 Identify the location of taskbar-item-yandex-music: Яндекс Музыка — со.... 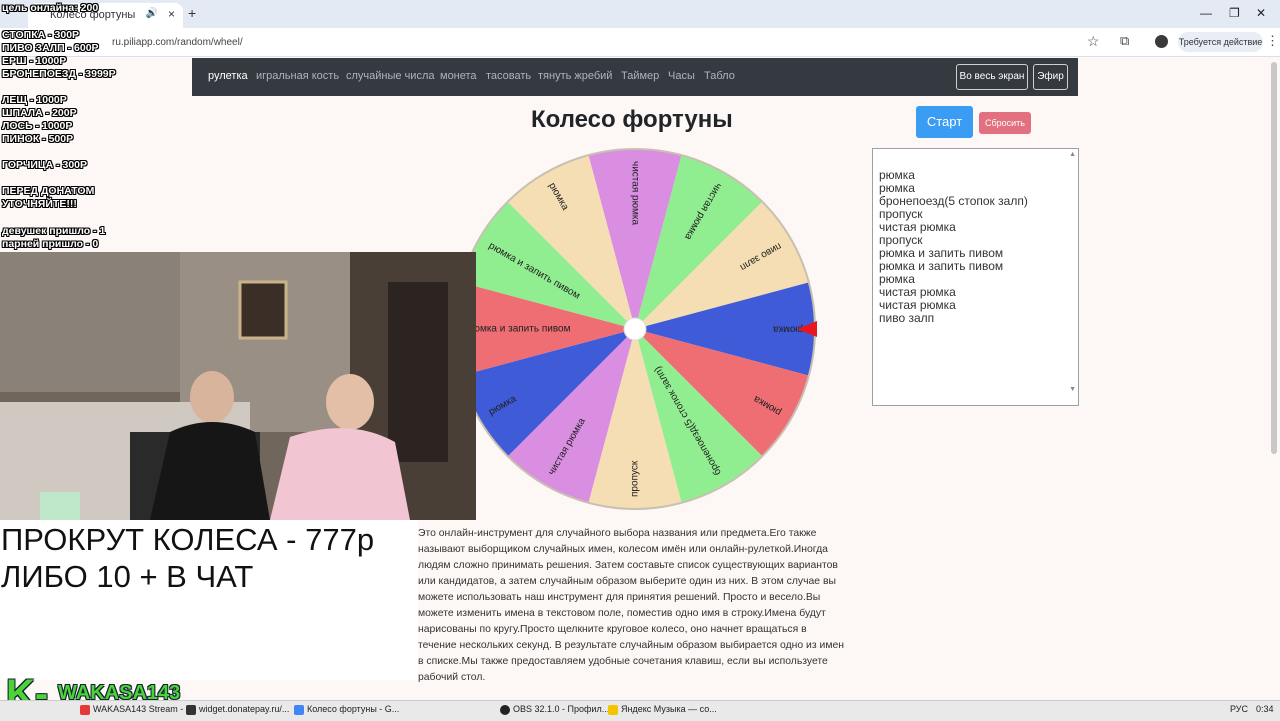
(662, 711).